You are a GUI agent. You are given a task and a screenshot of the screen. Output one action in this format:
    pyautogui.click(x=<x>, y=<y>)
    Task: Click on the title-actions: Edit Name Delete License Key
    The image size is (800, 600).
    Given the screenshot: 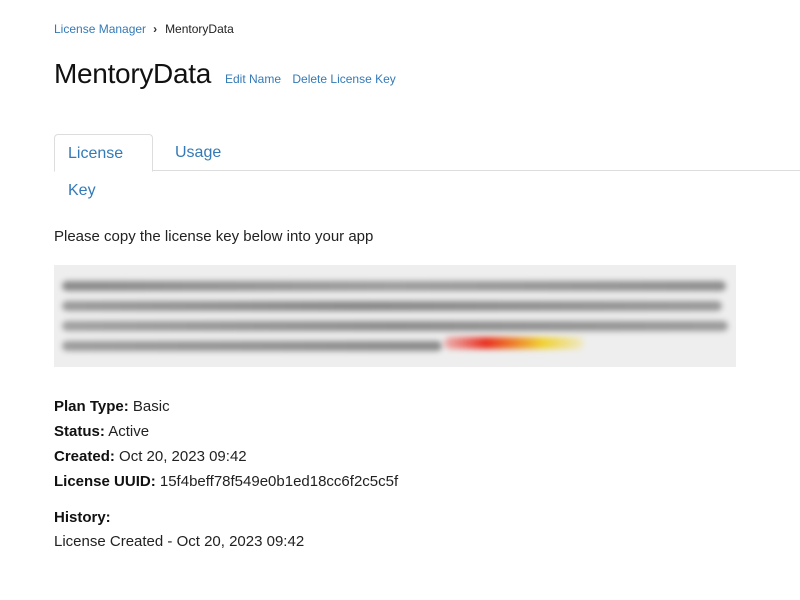 What is the action you would take?
    pyautogui.click(x=314, y=79)
    